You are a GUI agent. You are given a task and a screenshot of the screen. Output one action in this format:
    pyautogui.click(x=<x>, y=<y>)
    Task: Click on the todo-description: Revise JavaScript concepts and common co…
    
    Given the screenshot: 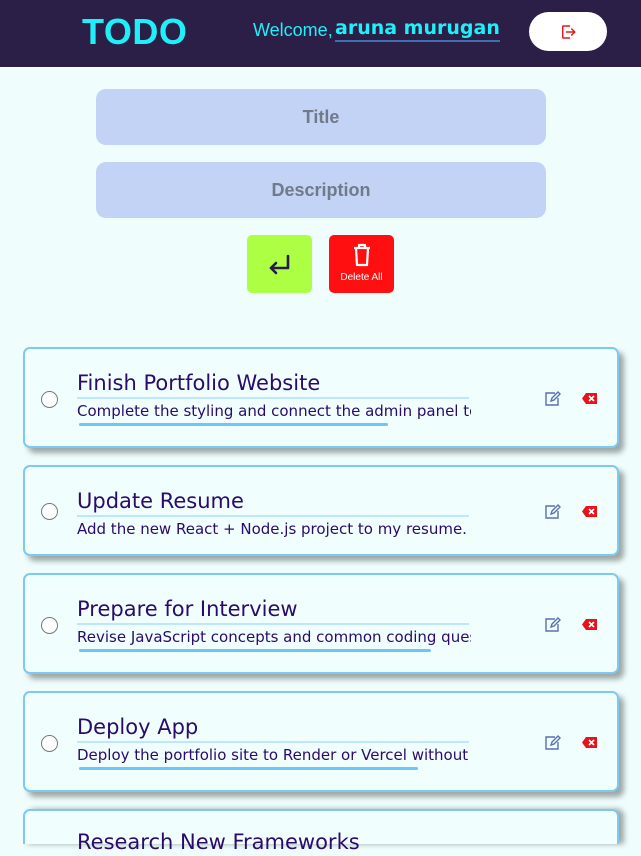 What is the action you would take?
    pyautogui.click(x=274, y=637)
    